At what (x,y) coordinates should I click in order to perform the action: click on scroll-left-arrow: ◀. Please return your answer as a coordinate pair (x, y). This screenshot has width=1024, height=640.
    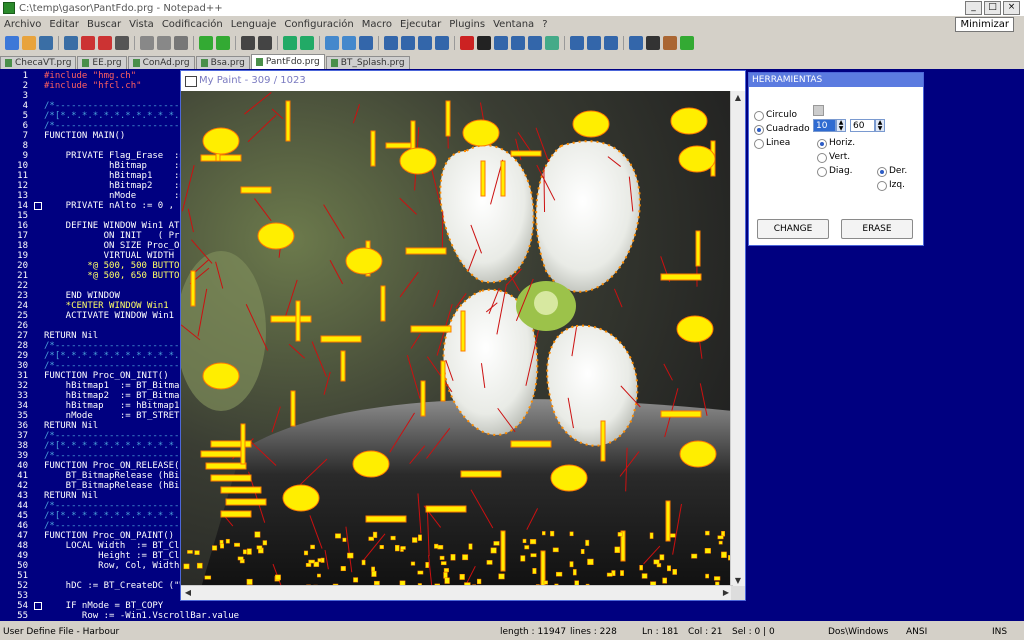
    Looking at the image, I should click on (188, 593).